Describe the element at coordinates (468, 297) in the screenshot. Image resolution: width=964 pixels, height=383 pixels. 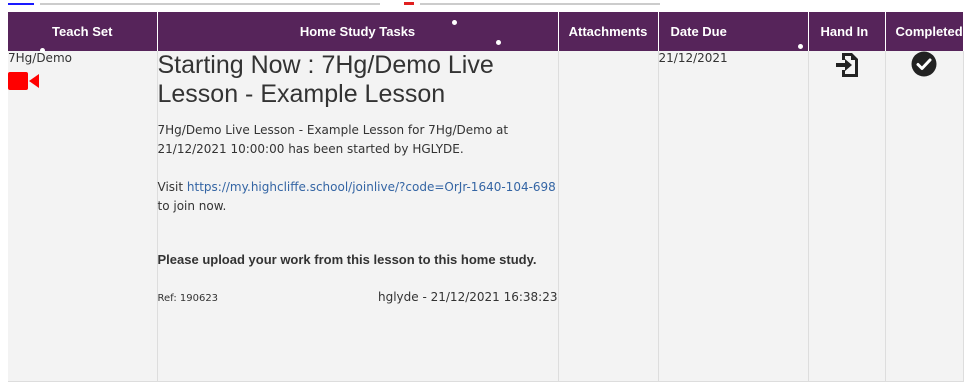
I see `task-author-stamp: hglyde - 21/12/2021 16:38:23` at that location.